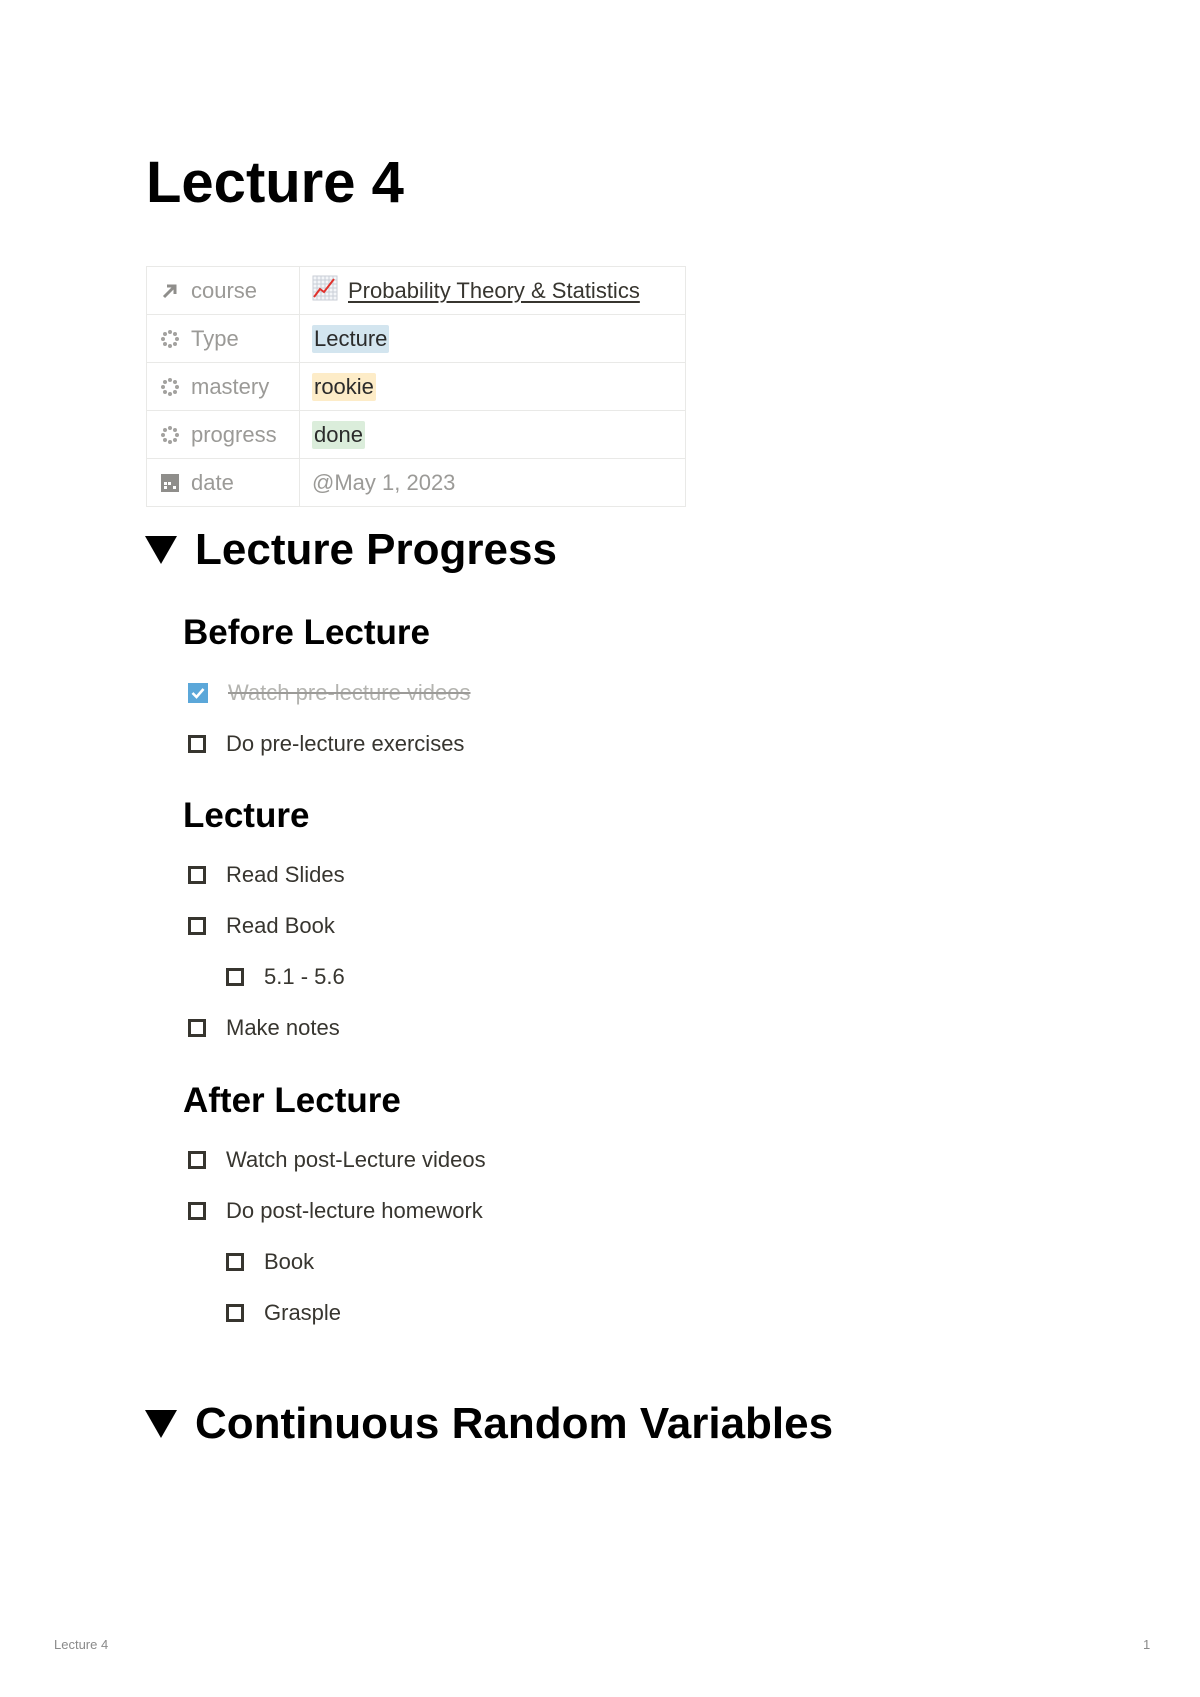 Image resolution: width=1200 pixels, height=1697 pixels. What do you see at coordinates (492, 482) in the screenshot?
I see `property-value-cell: @May 1, 2023` at bounding box center [492, 482].